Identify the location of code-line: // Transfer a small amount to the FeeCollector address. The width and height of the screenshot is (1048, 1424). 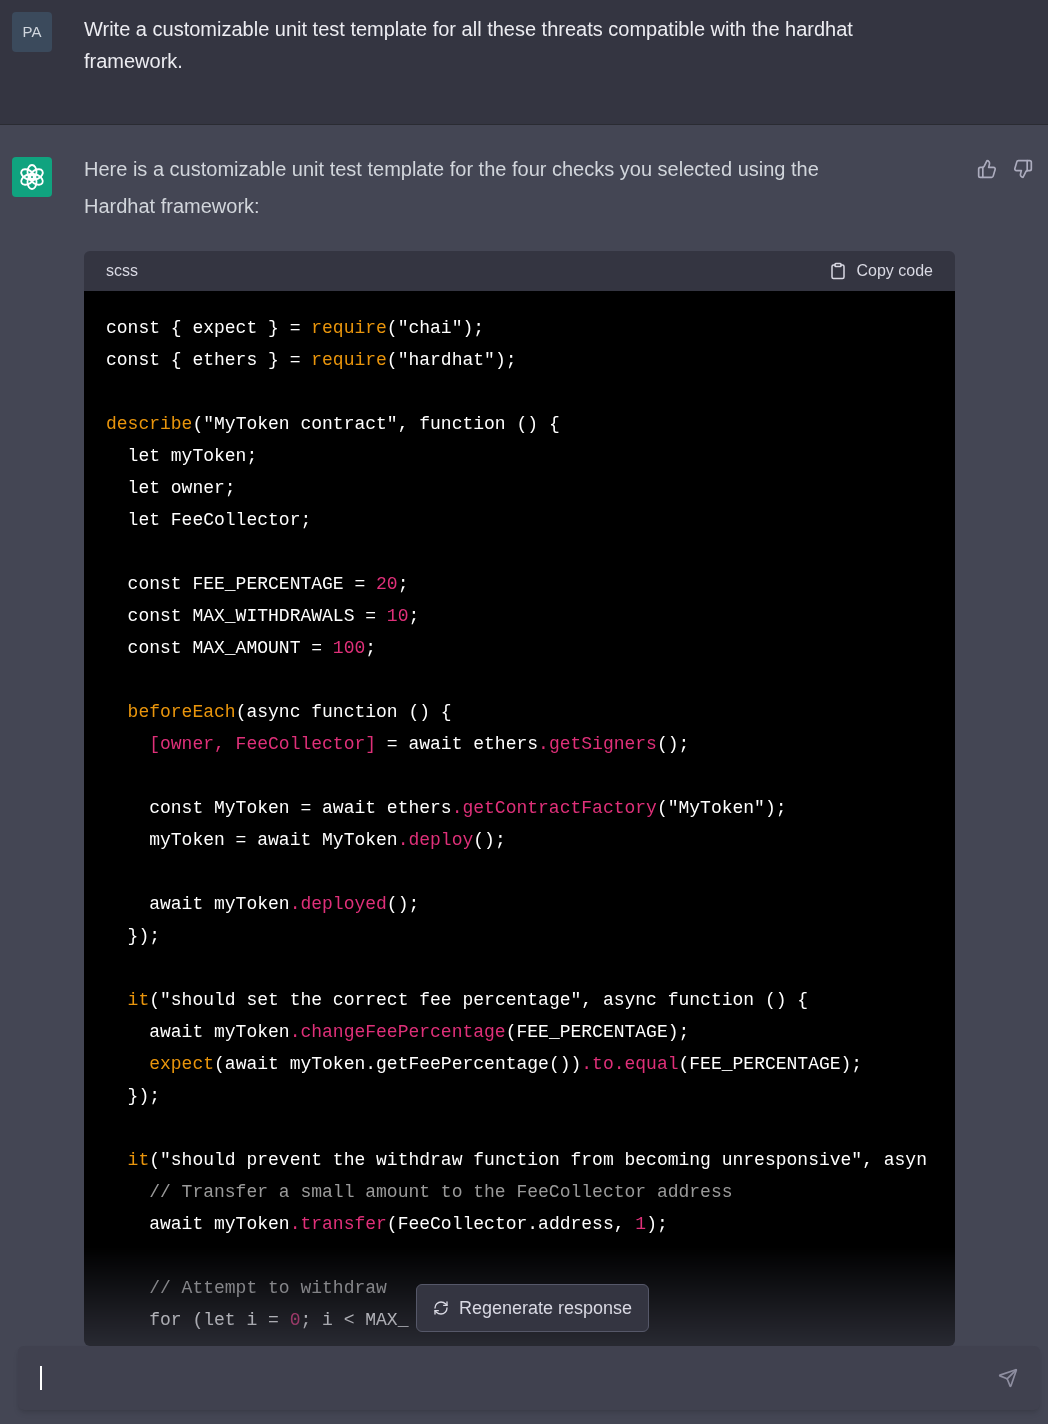
(440, 1192).